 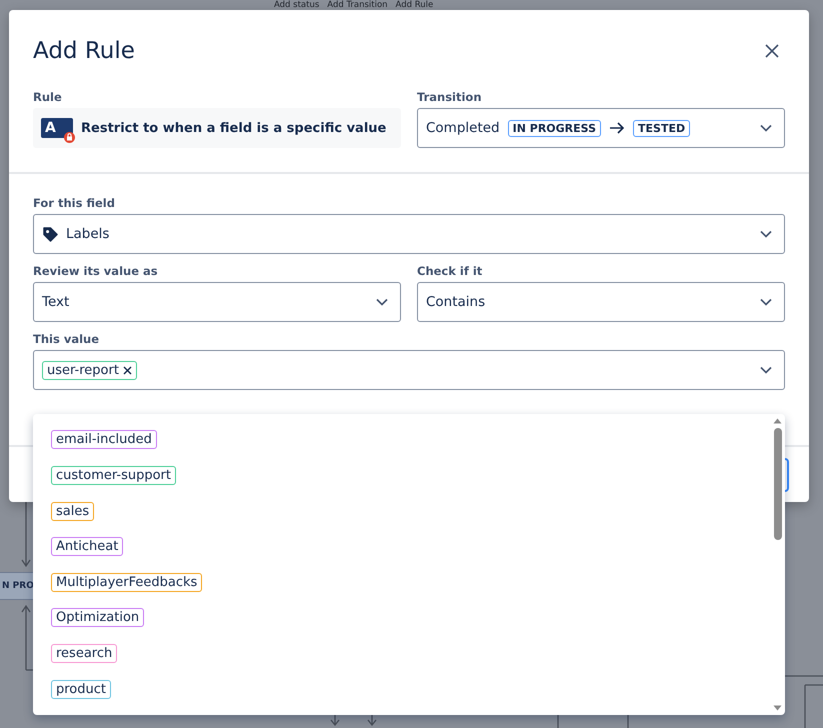 I want to click on field-label: Rule, so click(x=48, y=97).